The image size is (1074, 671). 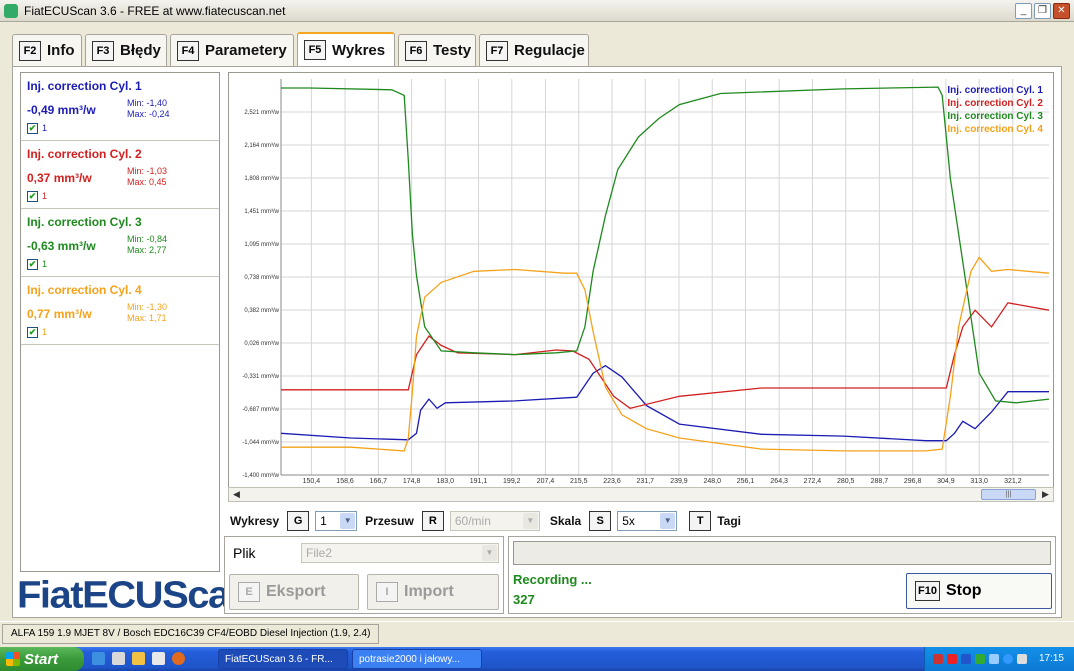 What do you see at coordinates (813, 481) in the screenshot?
I see `x-tick-label: 272,4` at bounding box center [813, 481].